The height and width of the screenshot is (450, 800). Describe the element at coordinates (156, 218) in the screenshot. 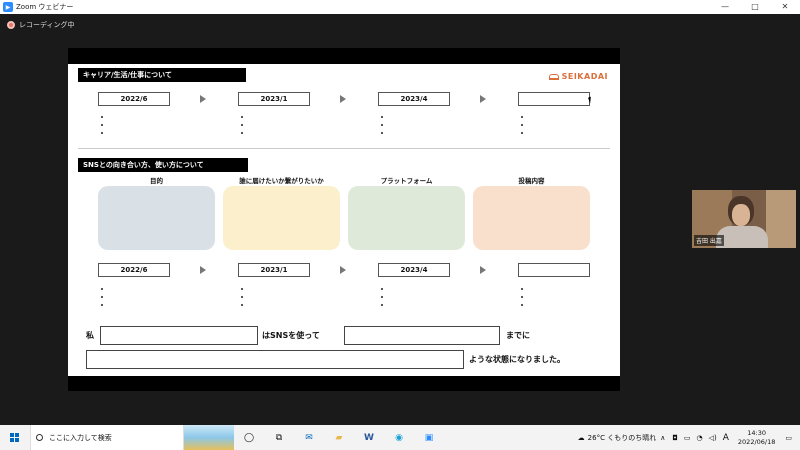

I see `purpose-card` at that location.